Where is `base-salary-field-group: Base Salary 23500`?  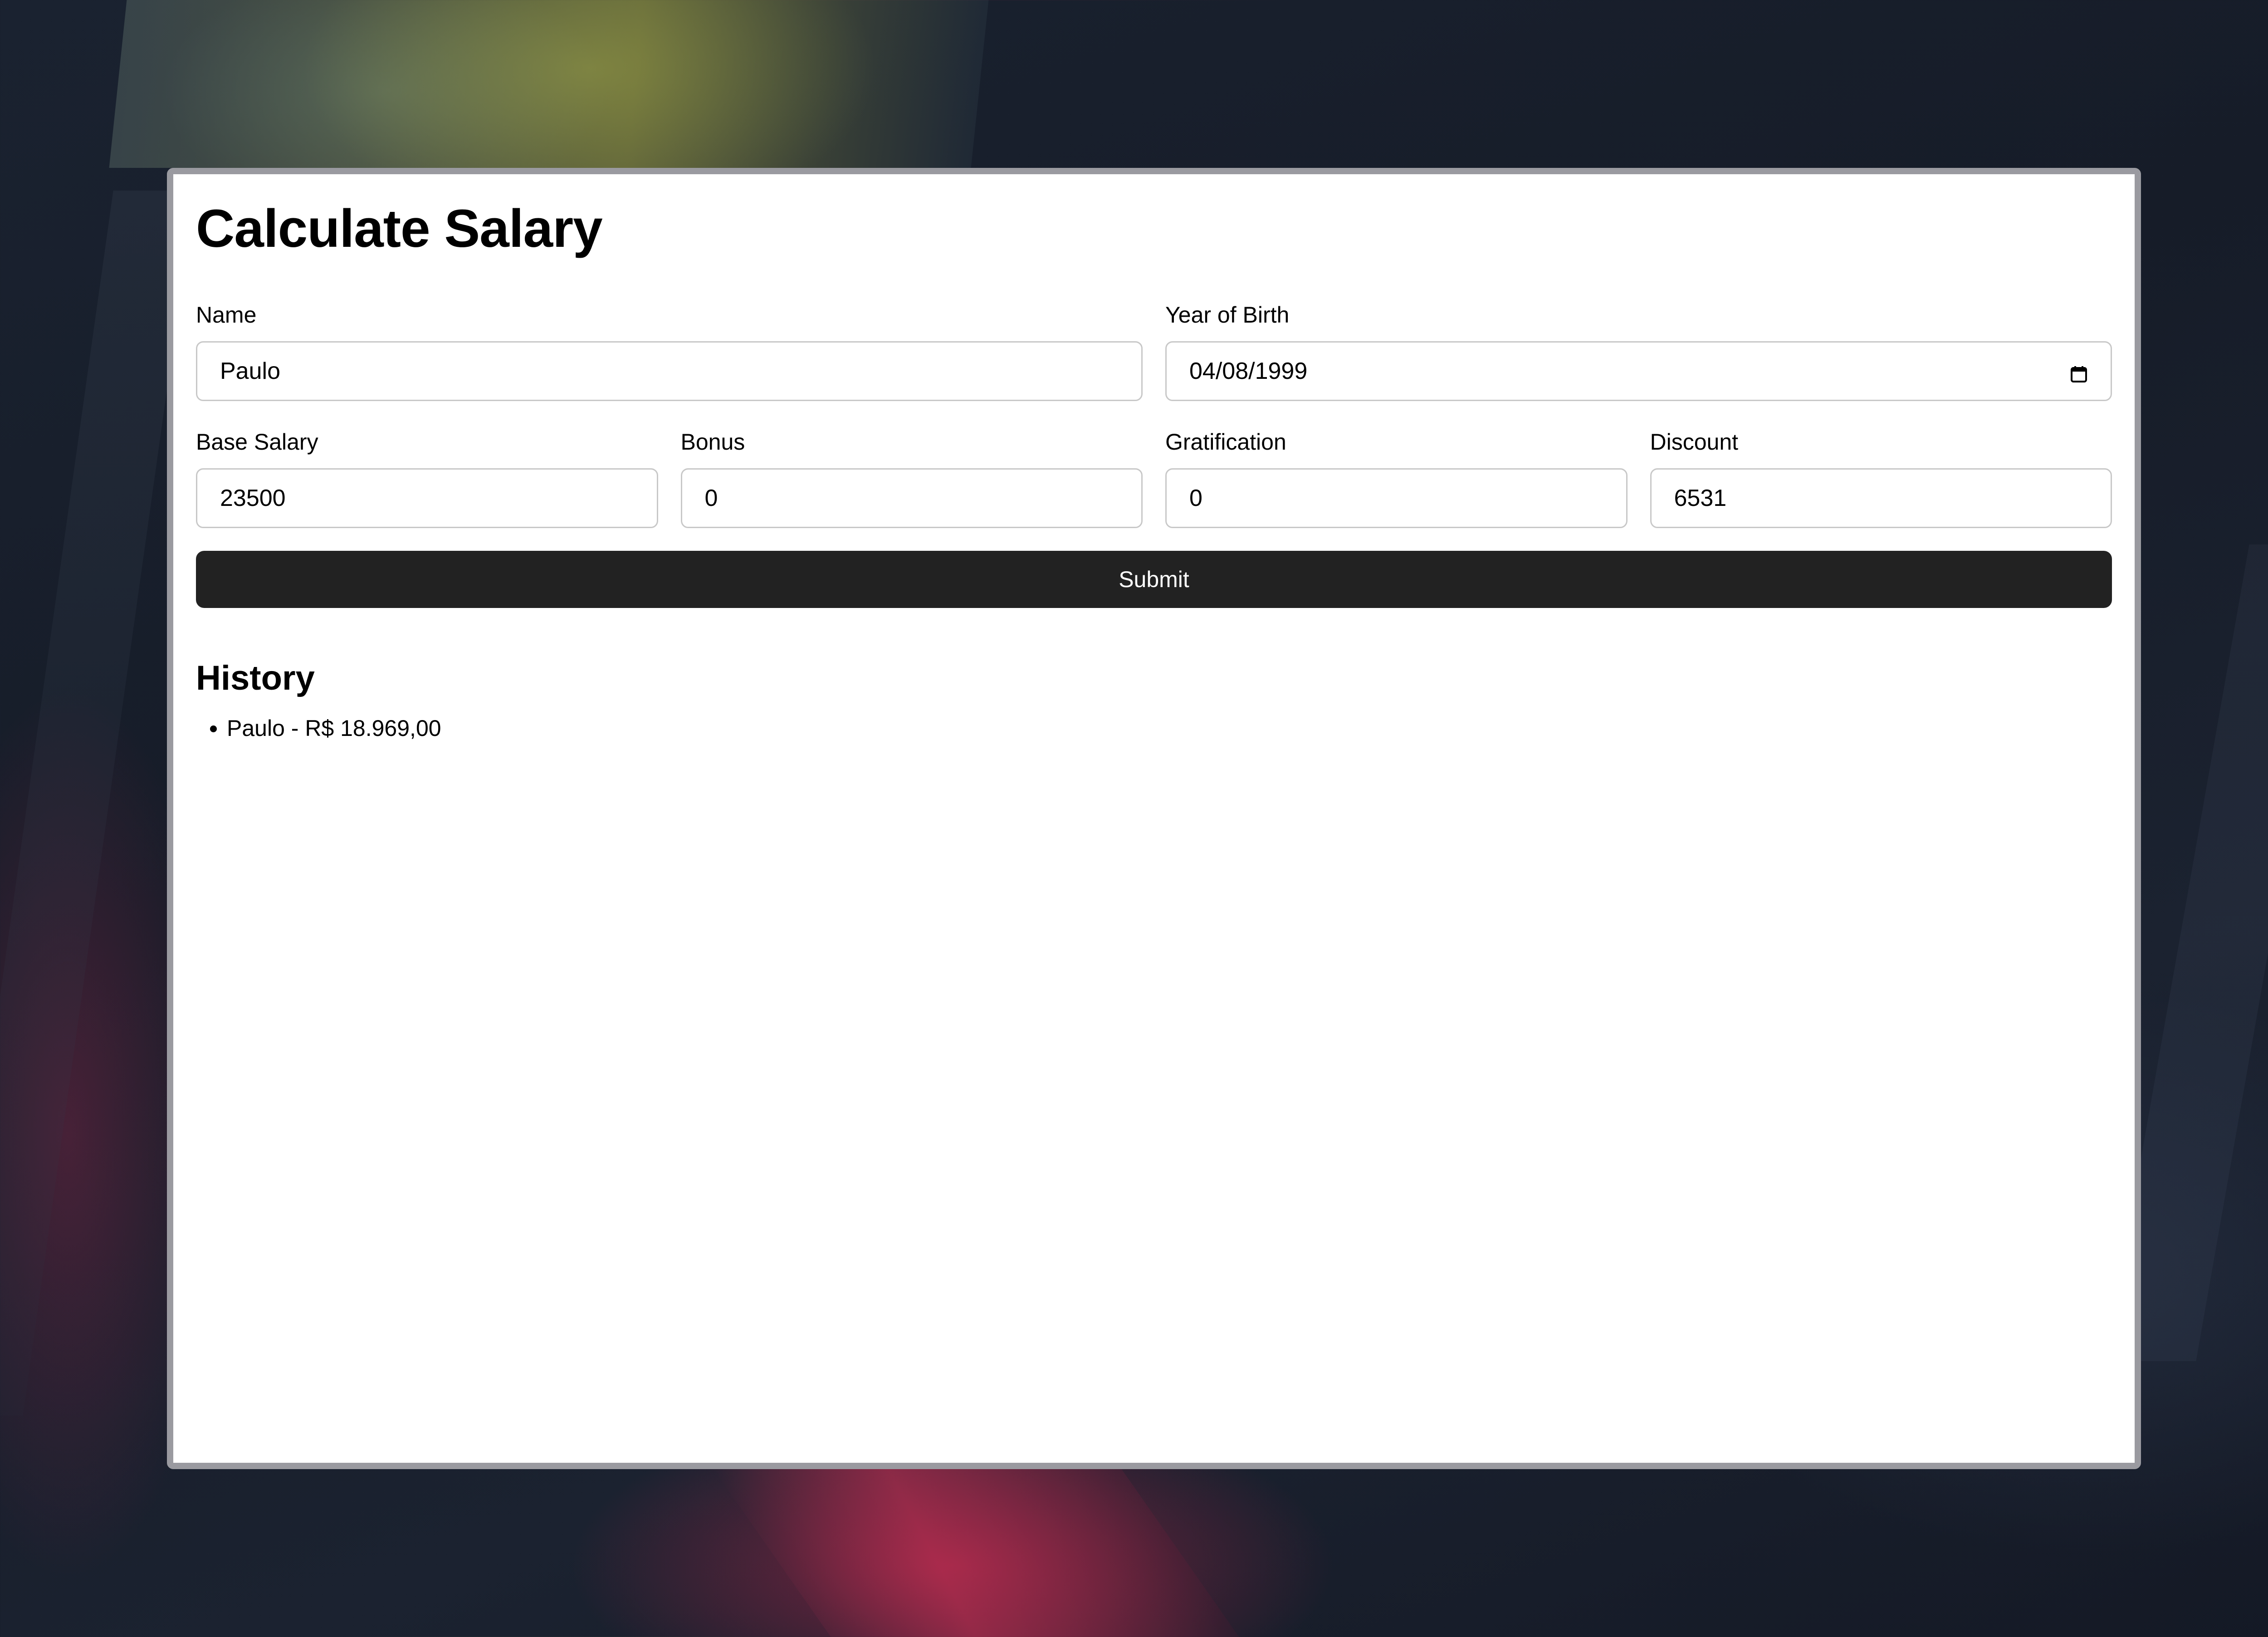 base-salary-field-group: Base Salary 23500 is located at coordinates (427, 478).